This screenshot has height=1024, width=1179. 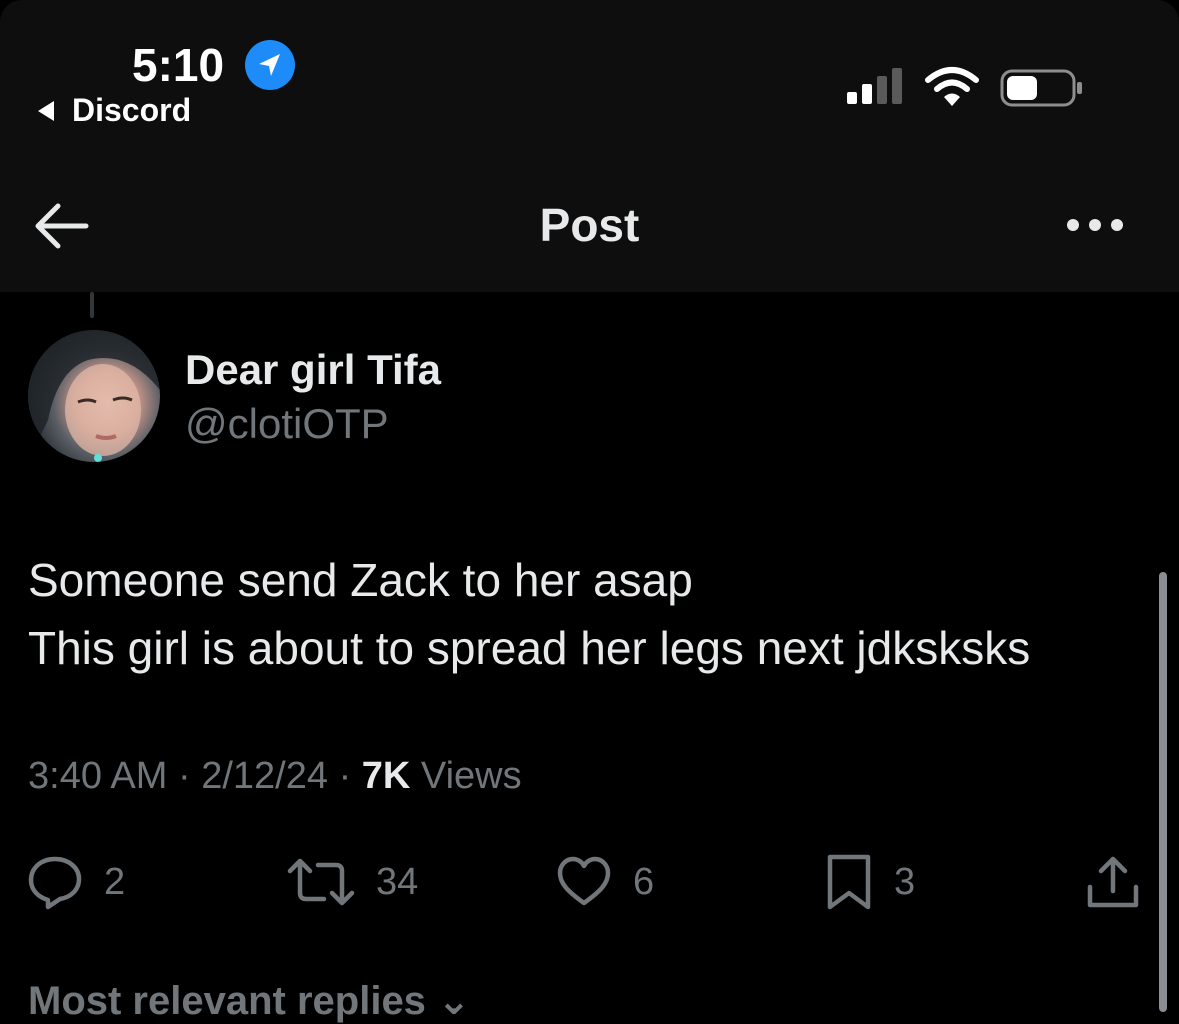 I want to click on post-meta: 3:40 AM · 2/12/24 · 7K Views, so click(x=275, y=776).